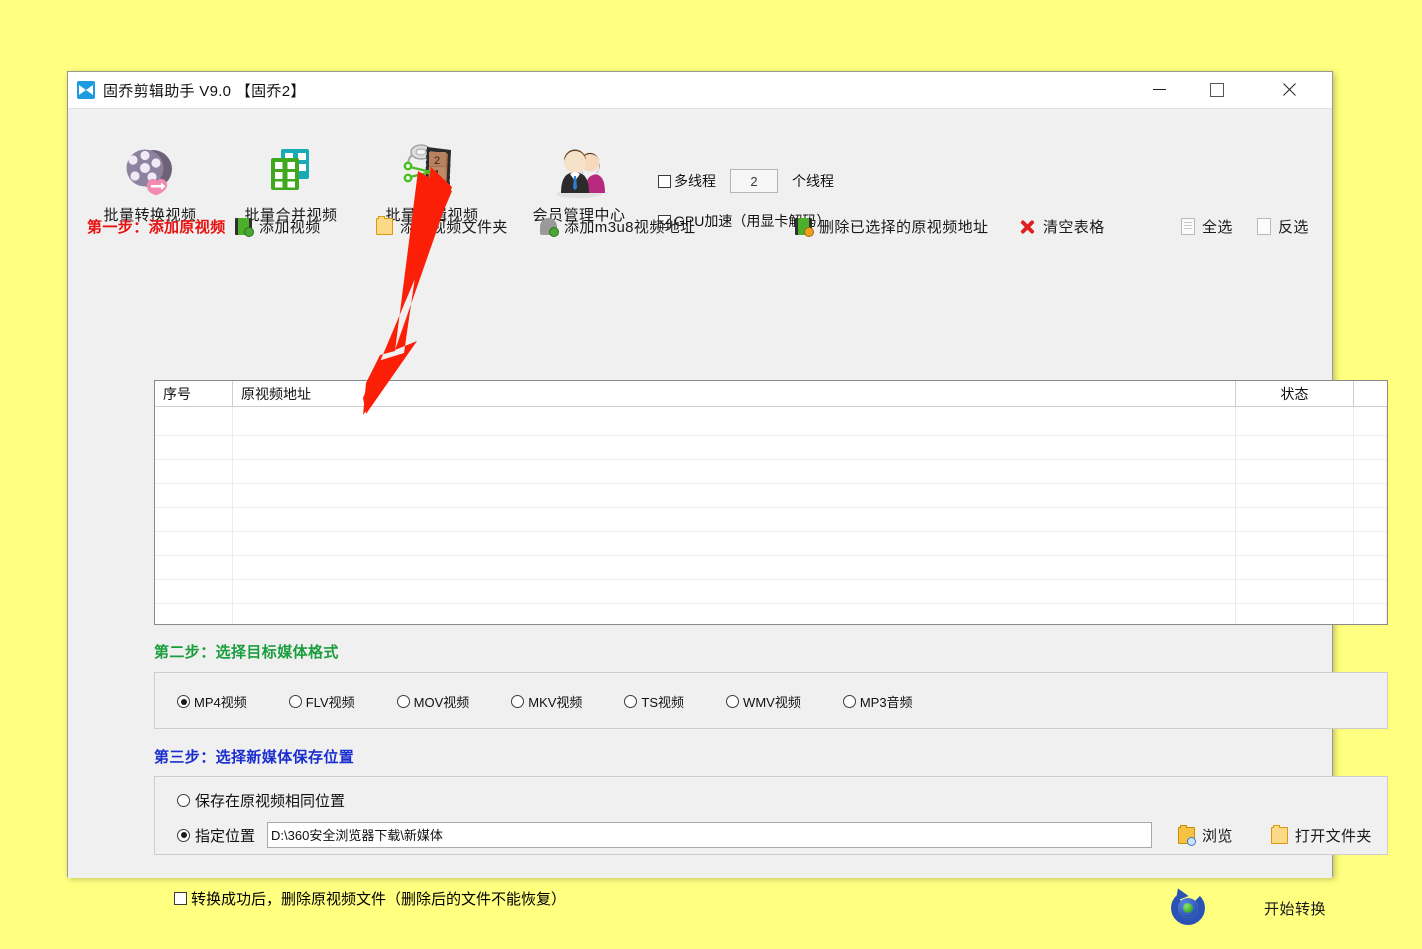  Describe the element at coordinates (1247, 906) in the screenshot. I see `start-convert-button: 开始转换` at that location.